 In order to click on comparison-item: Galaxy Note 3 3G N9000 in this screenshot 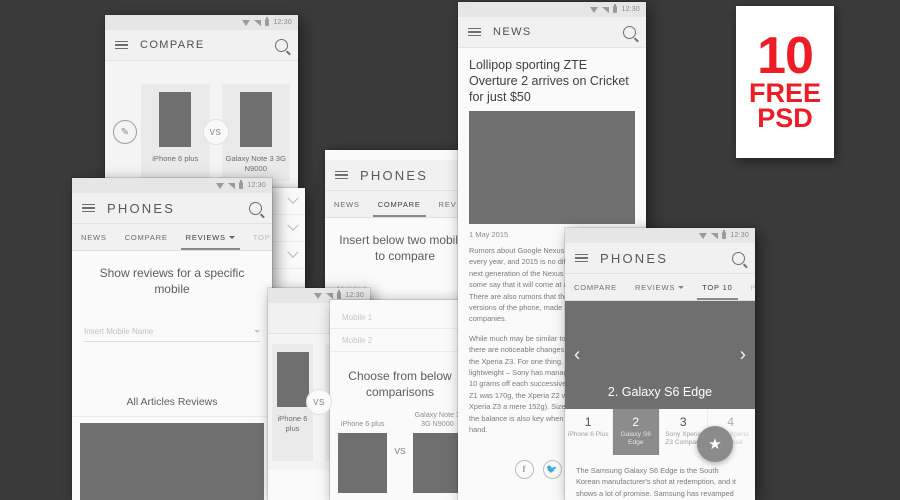, I will do `click(437, 451)`.